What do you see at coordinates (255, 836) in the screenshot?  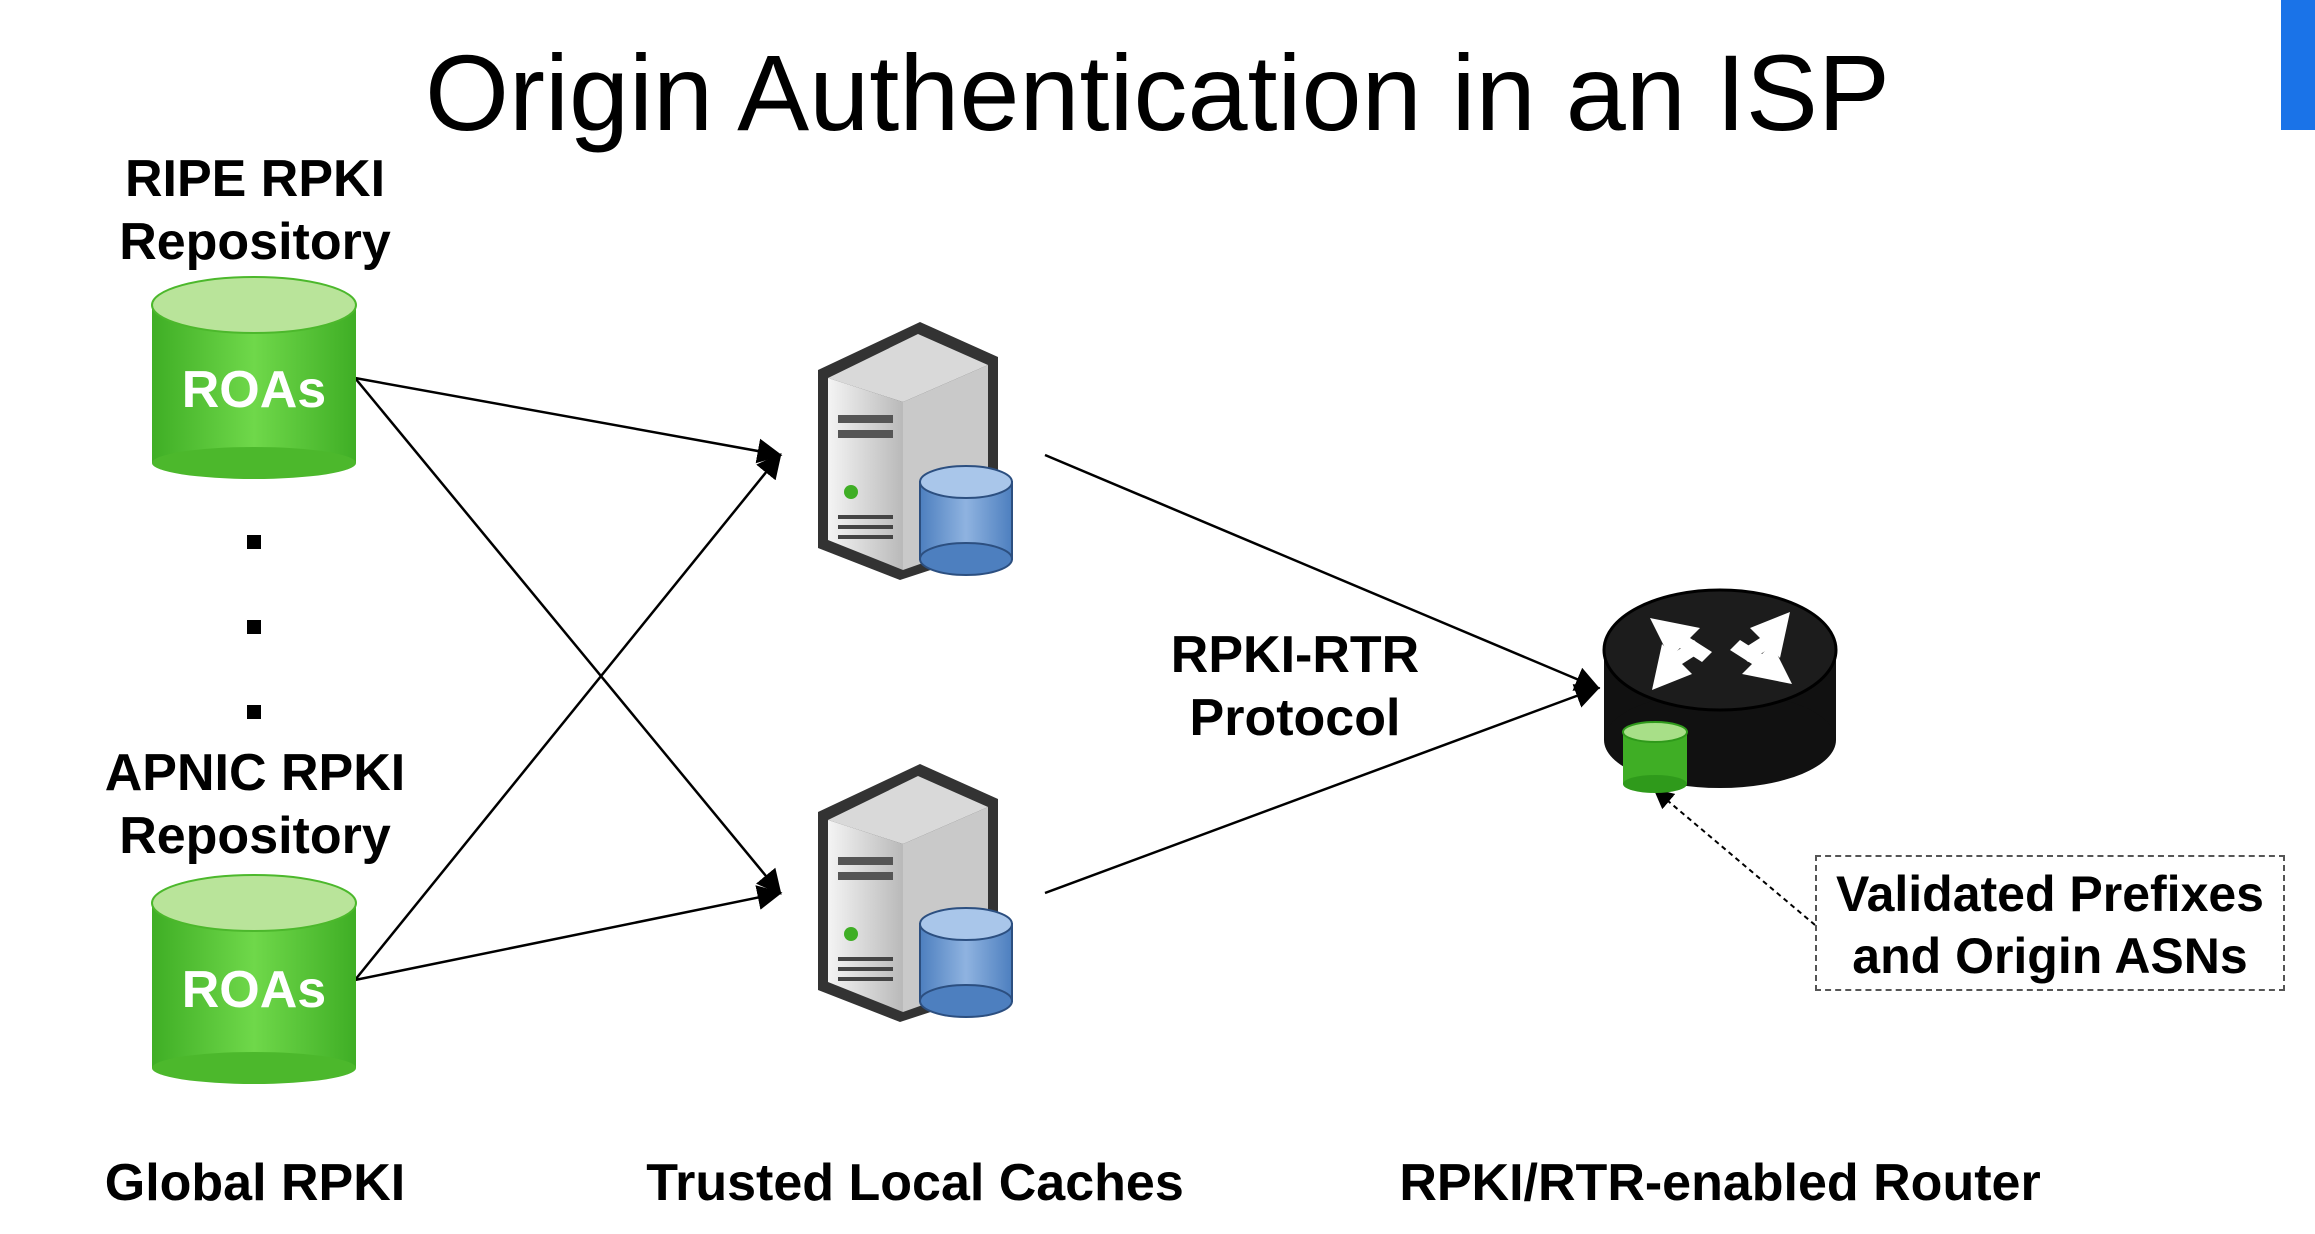 I see `apnic-repository-line2: Repository` at bounding box center [255, 836].